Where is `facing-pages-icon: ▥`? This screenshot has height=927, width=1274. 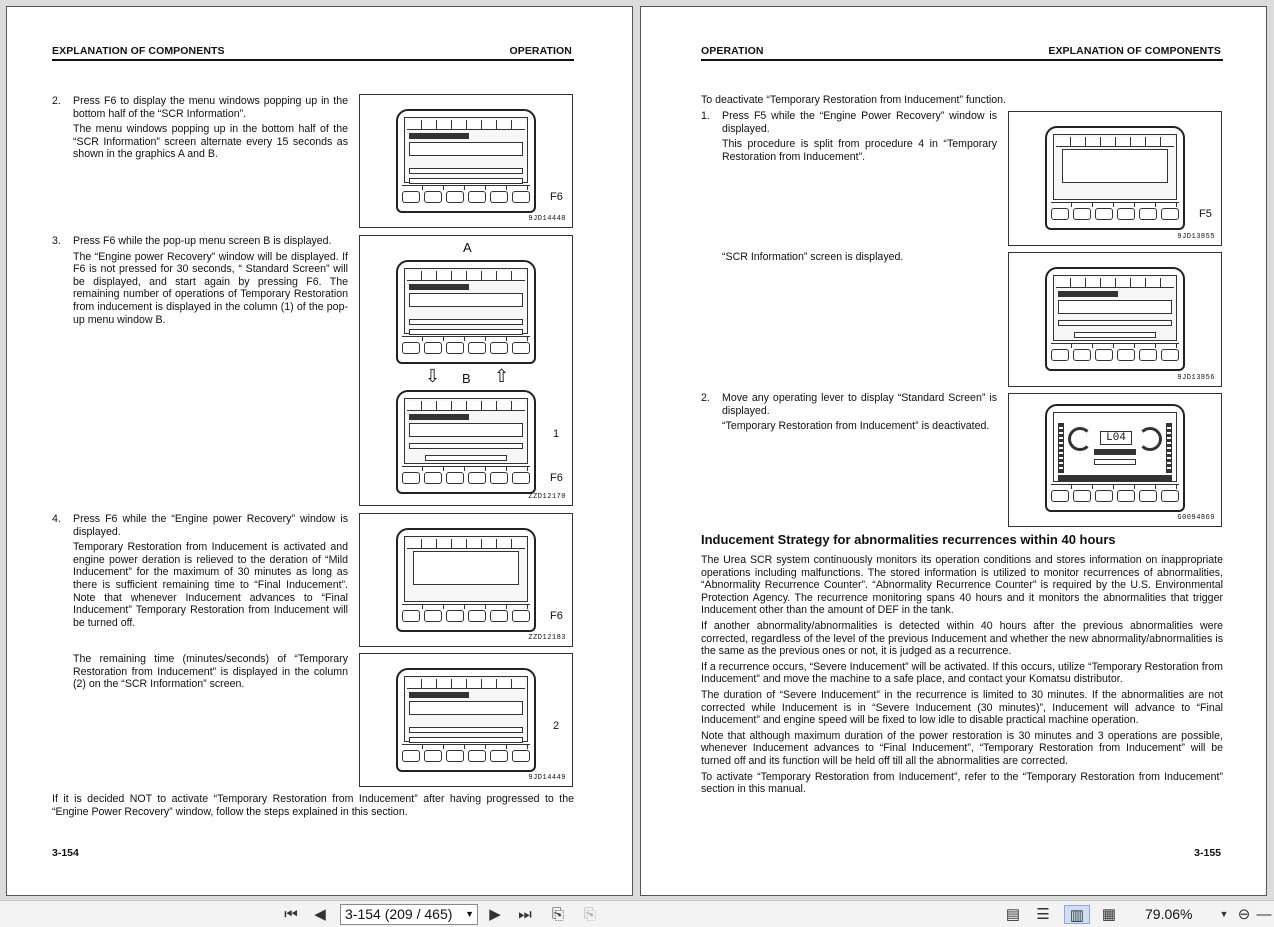 facing-pages-icon: ▥ is located at coordinates (1077, 915).